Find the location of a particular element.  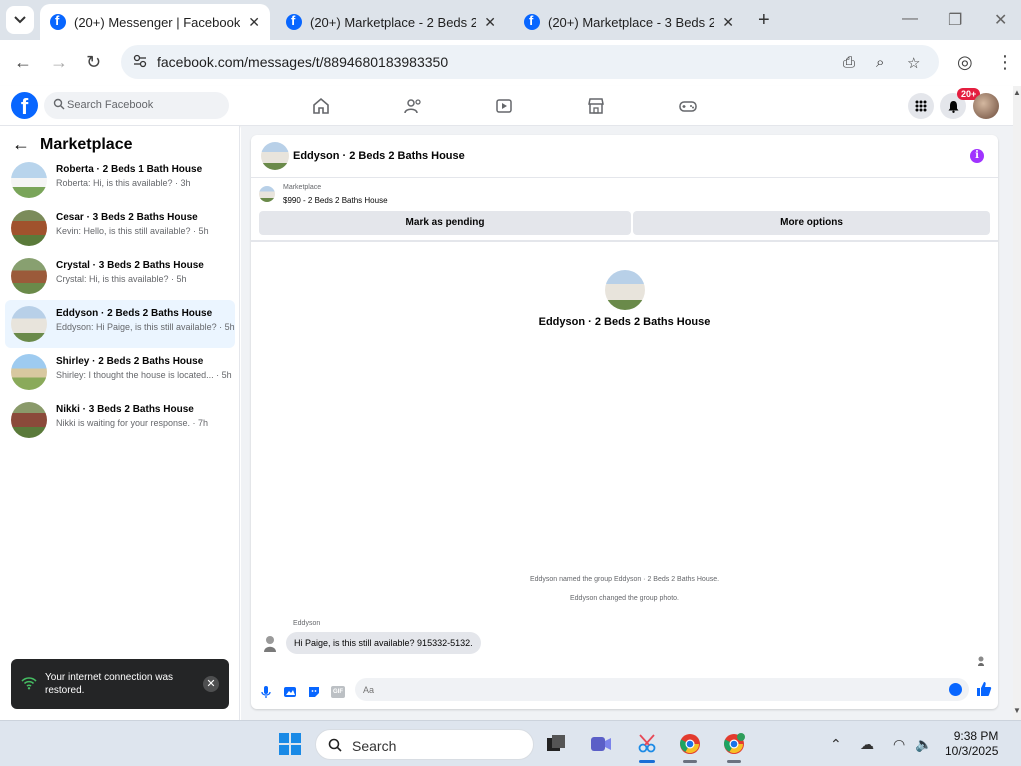

listing-mini-thumbnail is located at coordinates (267, 194).